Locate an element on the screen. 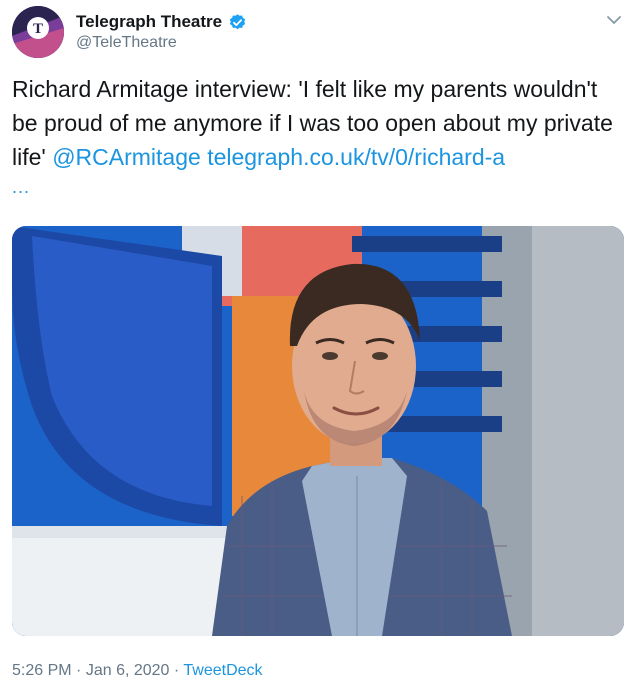 Image resolution: width=640 pixels, height=681 pixels. avatar: T is located at coordinates (38, 32).